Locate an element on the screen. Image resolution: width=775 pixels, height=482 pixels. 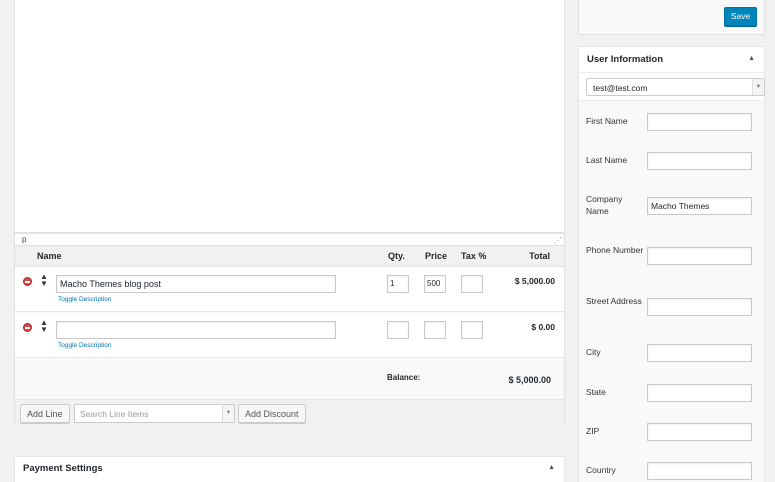
payment-settings-box: Payment Settings ▲ is located at coordinates (289, 469).